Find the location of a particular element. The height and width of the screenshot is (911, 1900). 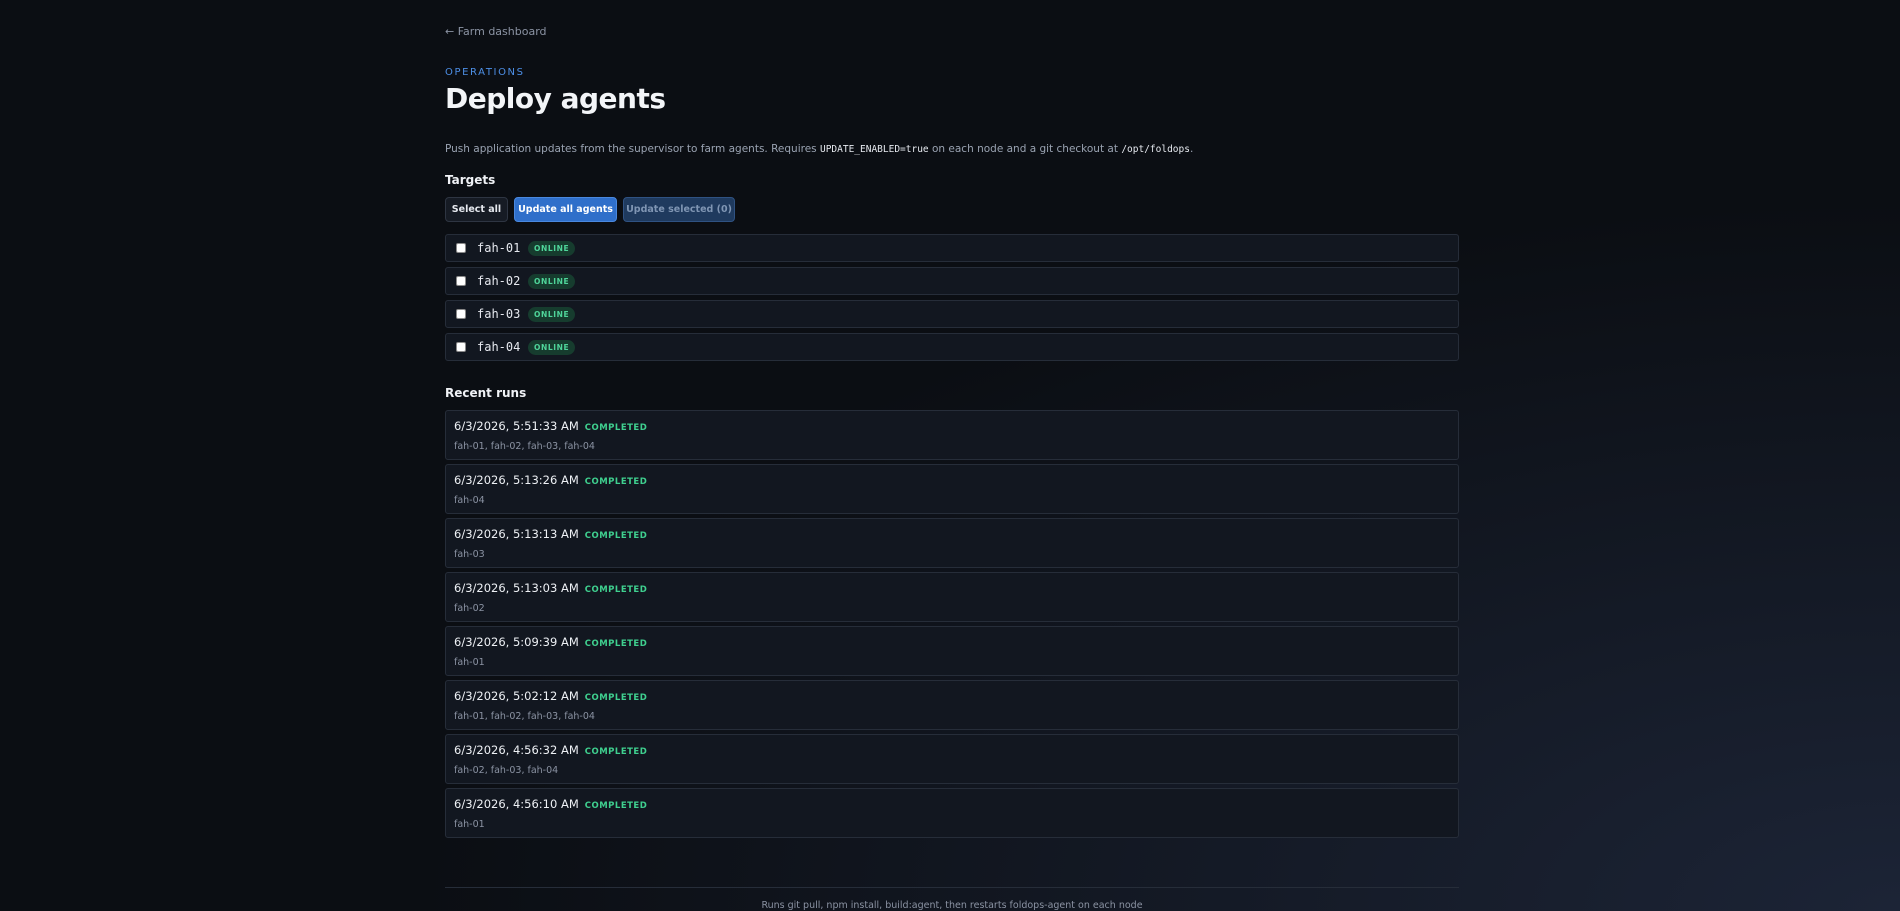

update-selected-button: Update selected (0) is located at coordinates (679, 209).